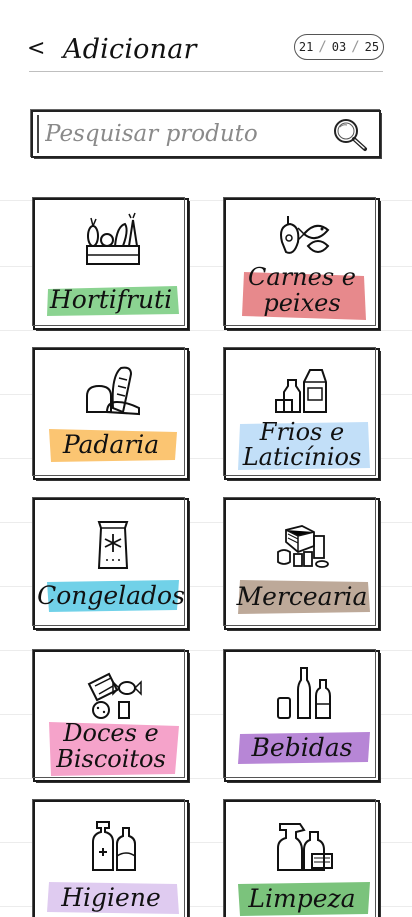  Describe the element at coordinates (206, 51) in the screenshot. I see `header: < Adicionar 21 / 03 / 25` at that location.